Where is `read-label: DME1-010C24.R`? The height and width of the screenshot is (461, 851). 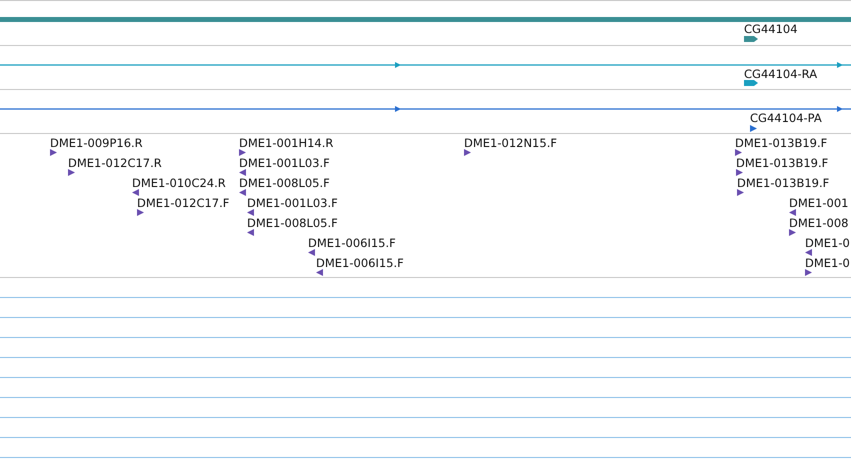 read-label: DME1-010C24.R is located at coordinates (179, 183).